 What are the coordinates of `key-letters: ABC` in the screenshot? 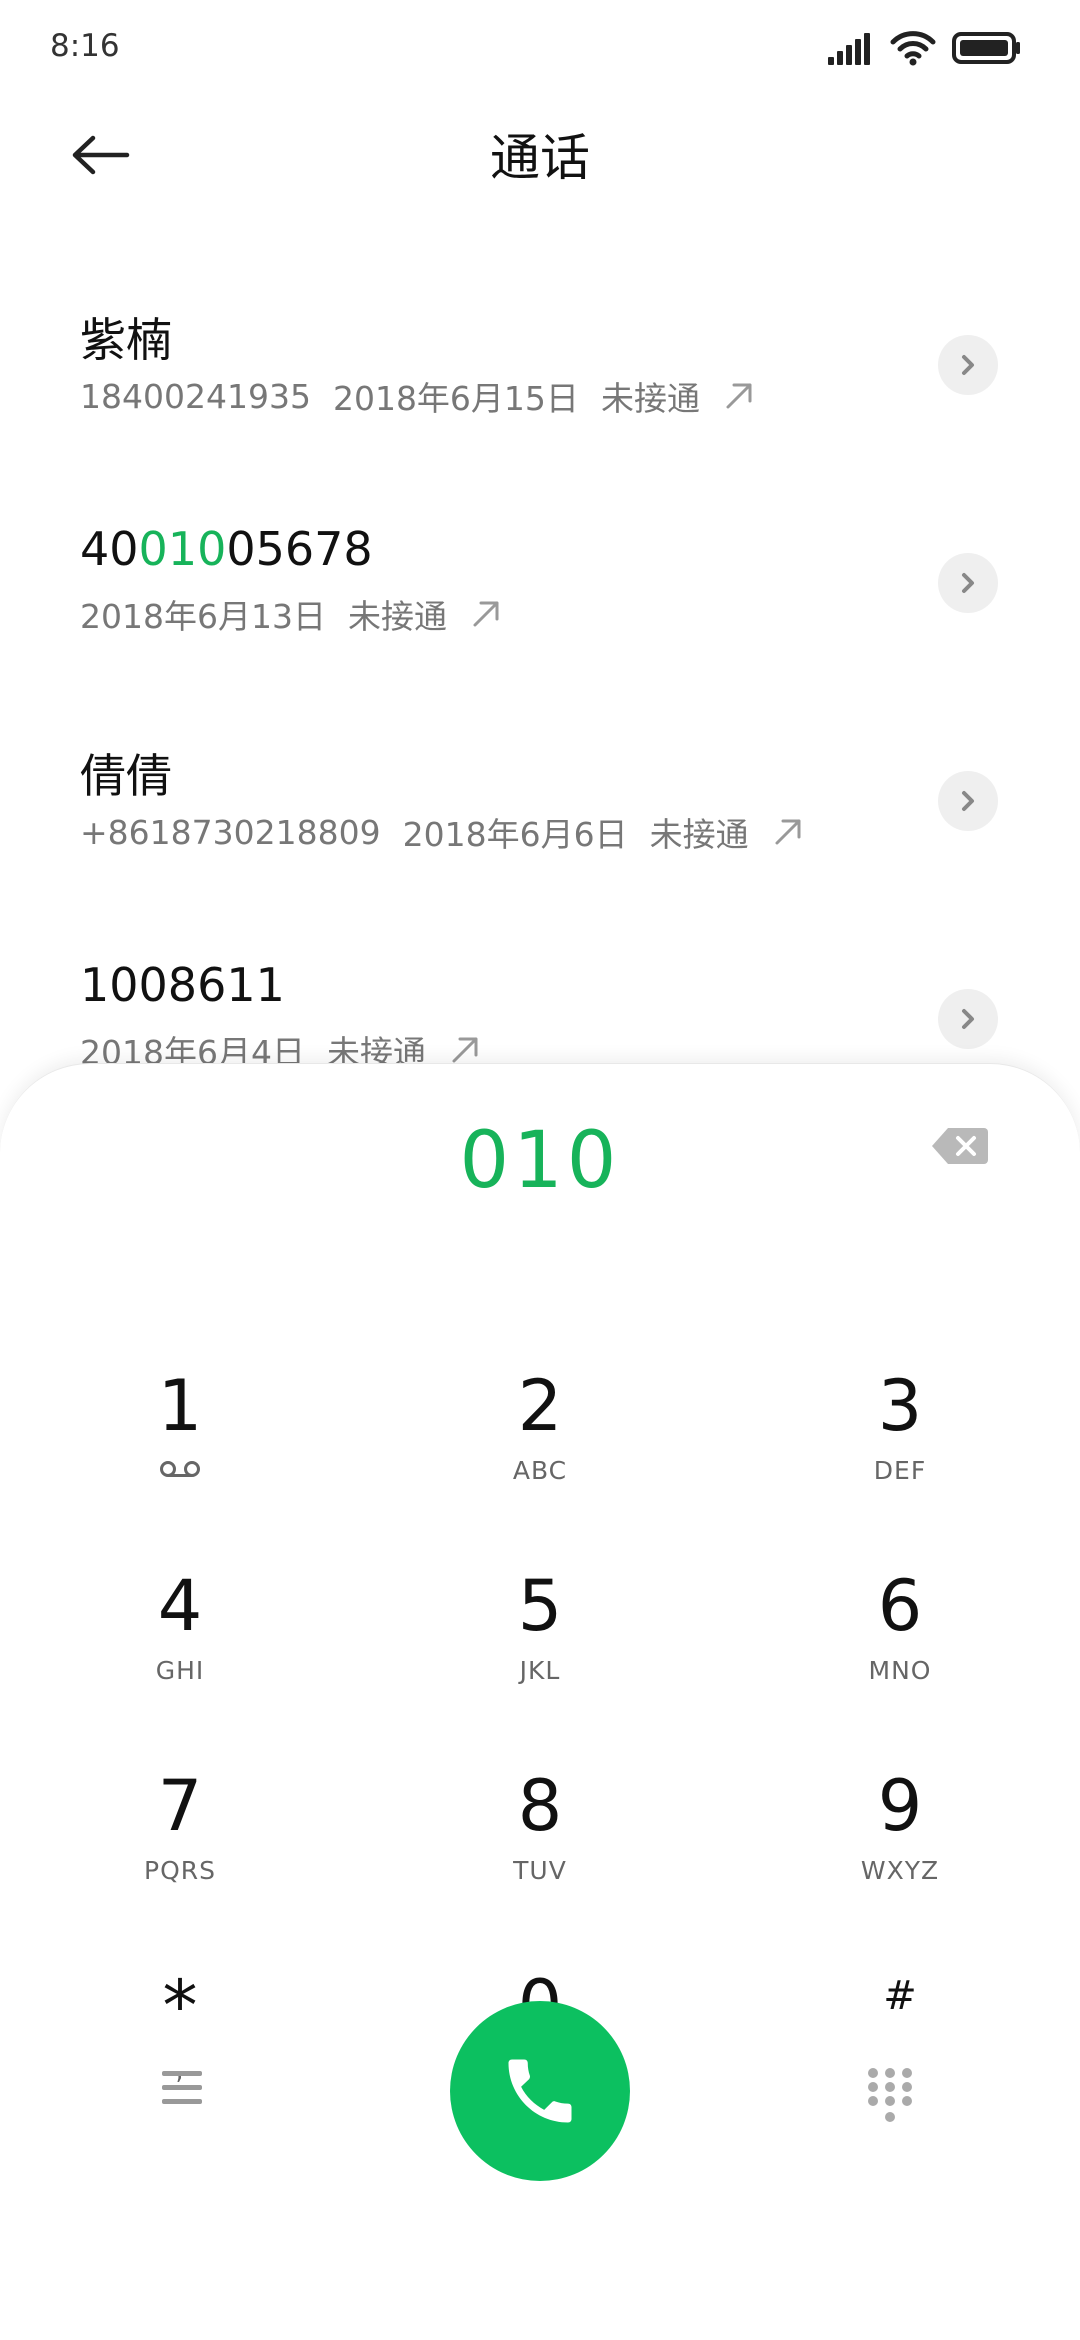 It's located at (540, 1470).